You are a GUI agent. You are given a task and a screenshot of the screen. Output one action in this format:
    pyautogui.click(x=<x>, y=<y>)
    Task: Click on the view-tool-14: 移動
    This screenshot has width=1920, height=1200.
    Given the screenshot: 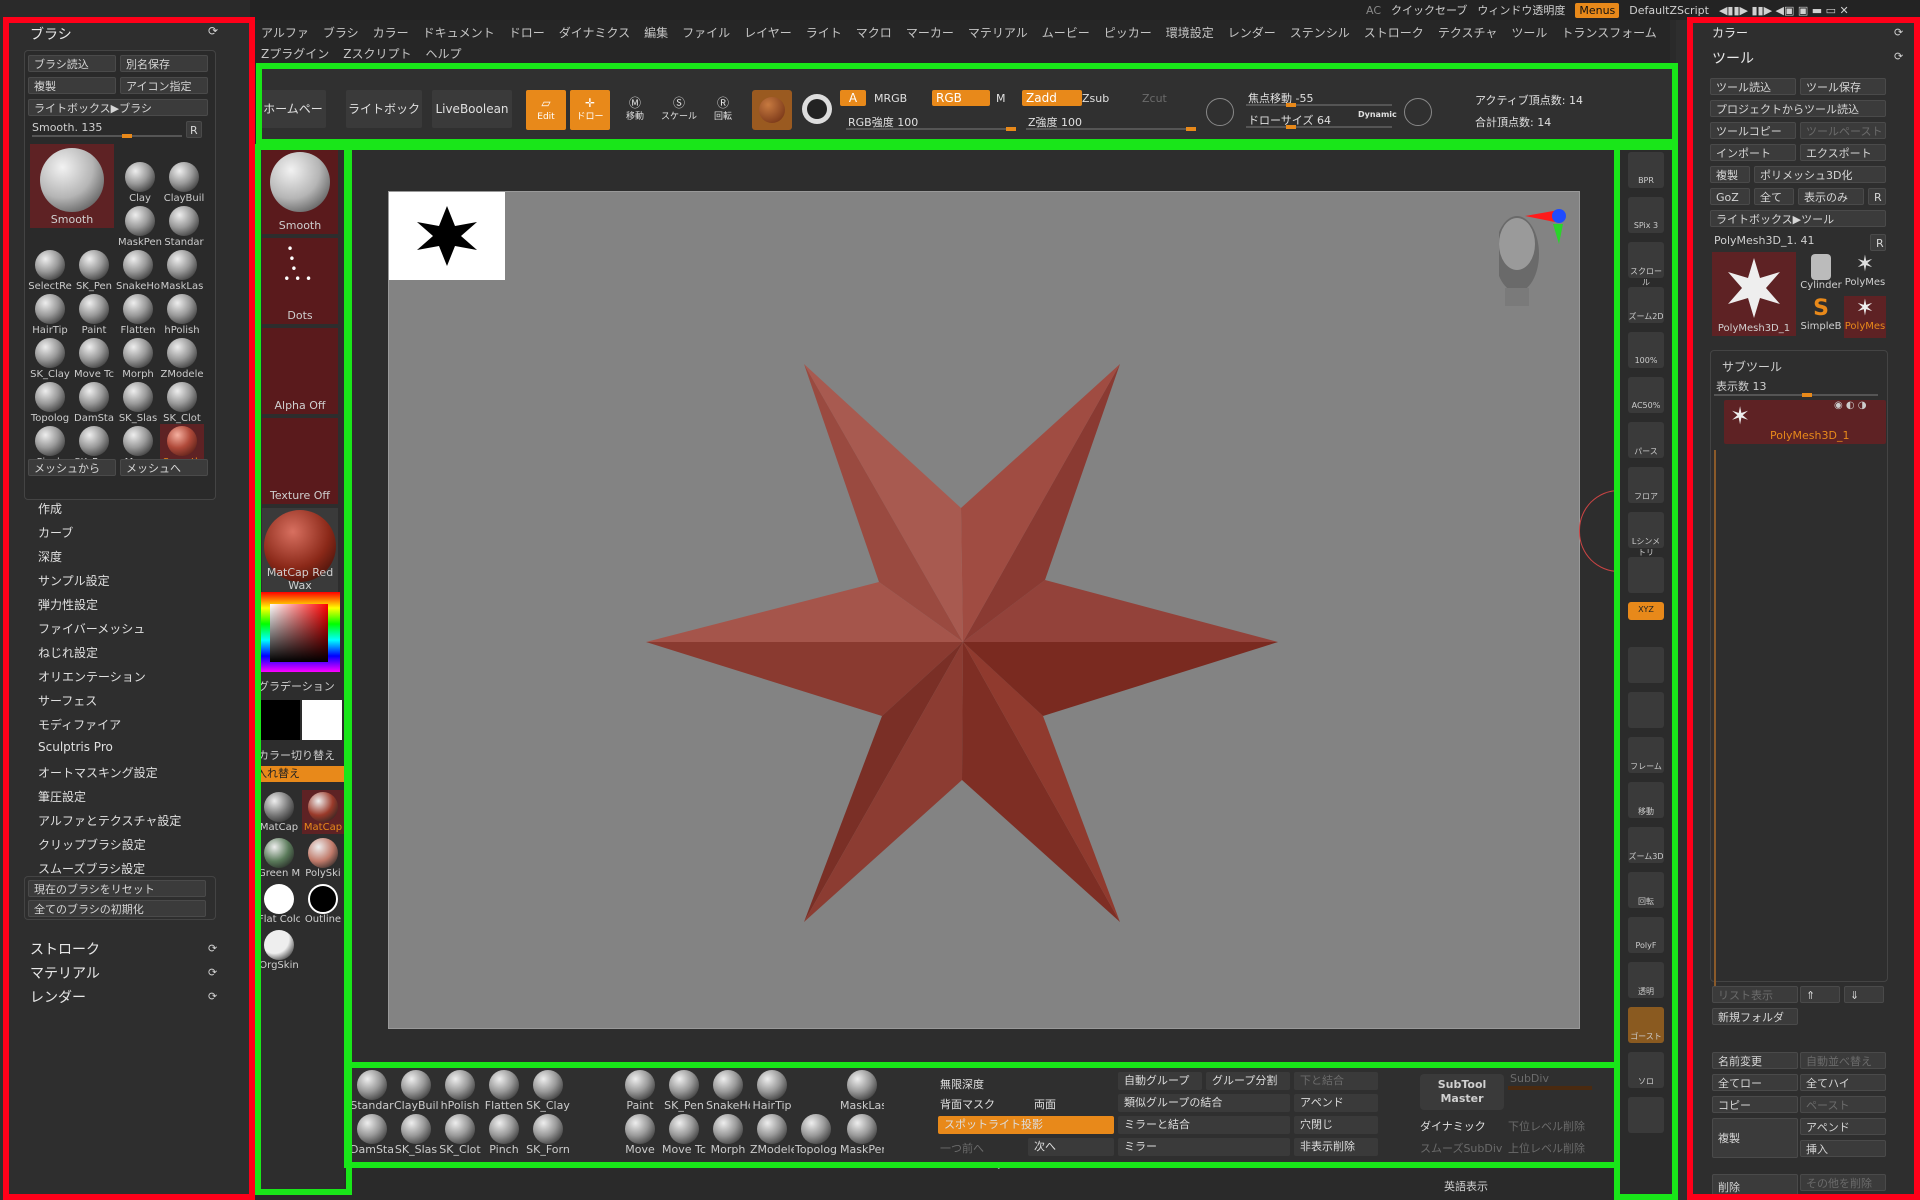 What is the action you would take?
    pyautogui.click(x=1646, y=800)
    